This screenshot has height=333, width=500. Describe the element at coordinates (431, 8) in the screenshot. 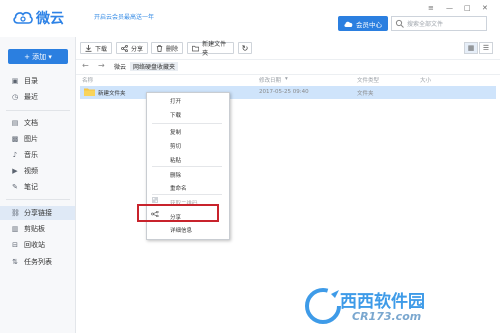

I see `menu-icon: ≡` at that location.